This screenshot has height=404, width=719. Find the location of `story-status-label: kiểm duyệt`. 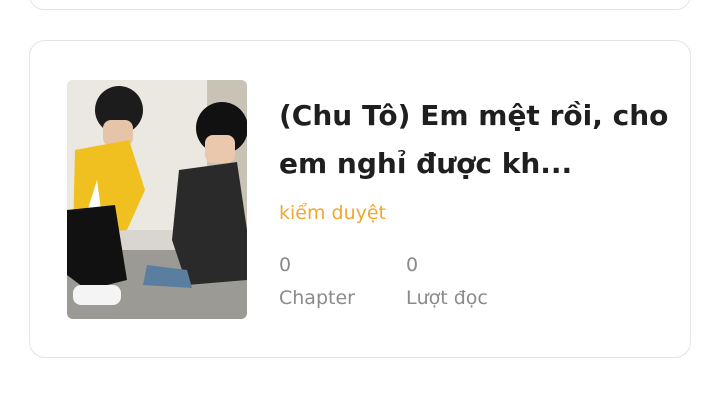

story-status-label: kiểm duyệt is located at coordinates (333, 213).